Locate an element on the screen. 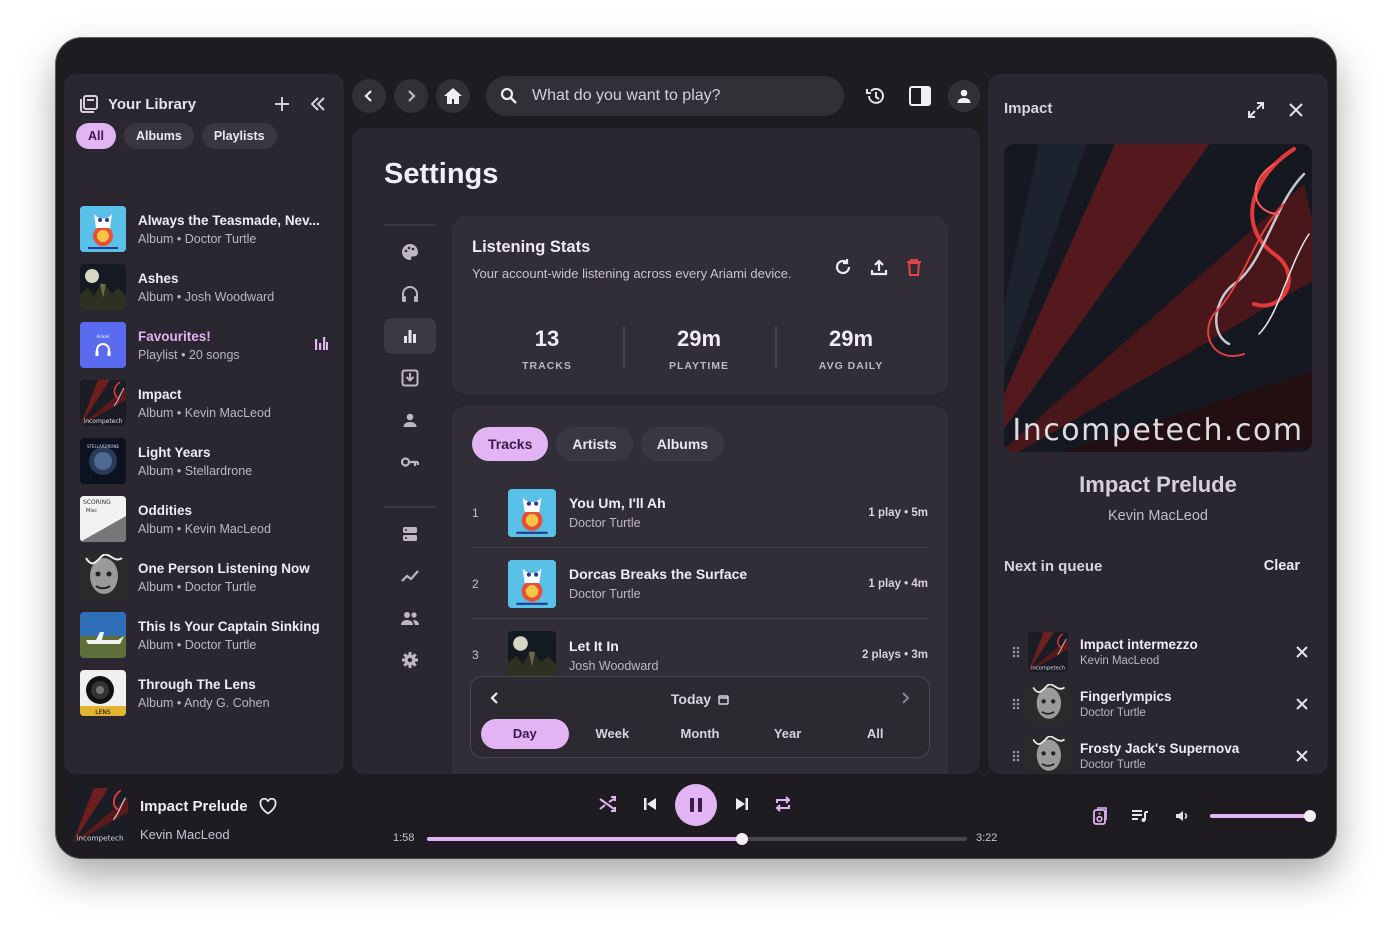 The width and height of the screenshot is (1392, 932). lyrics-button is located at coordinates (1100, 816).